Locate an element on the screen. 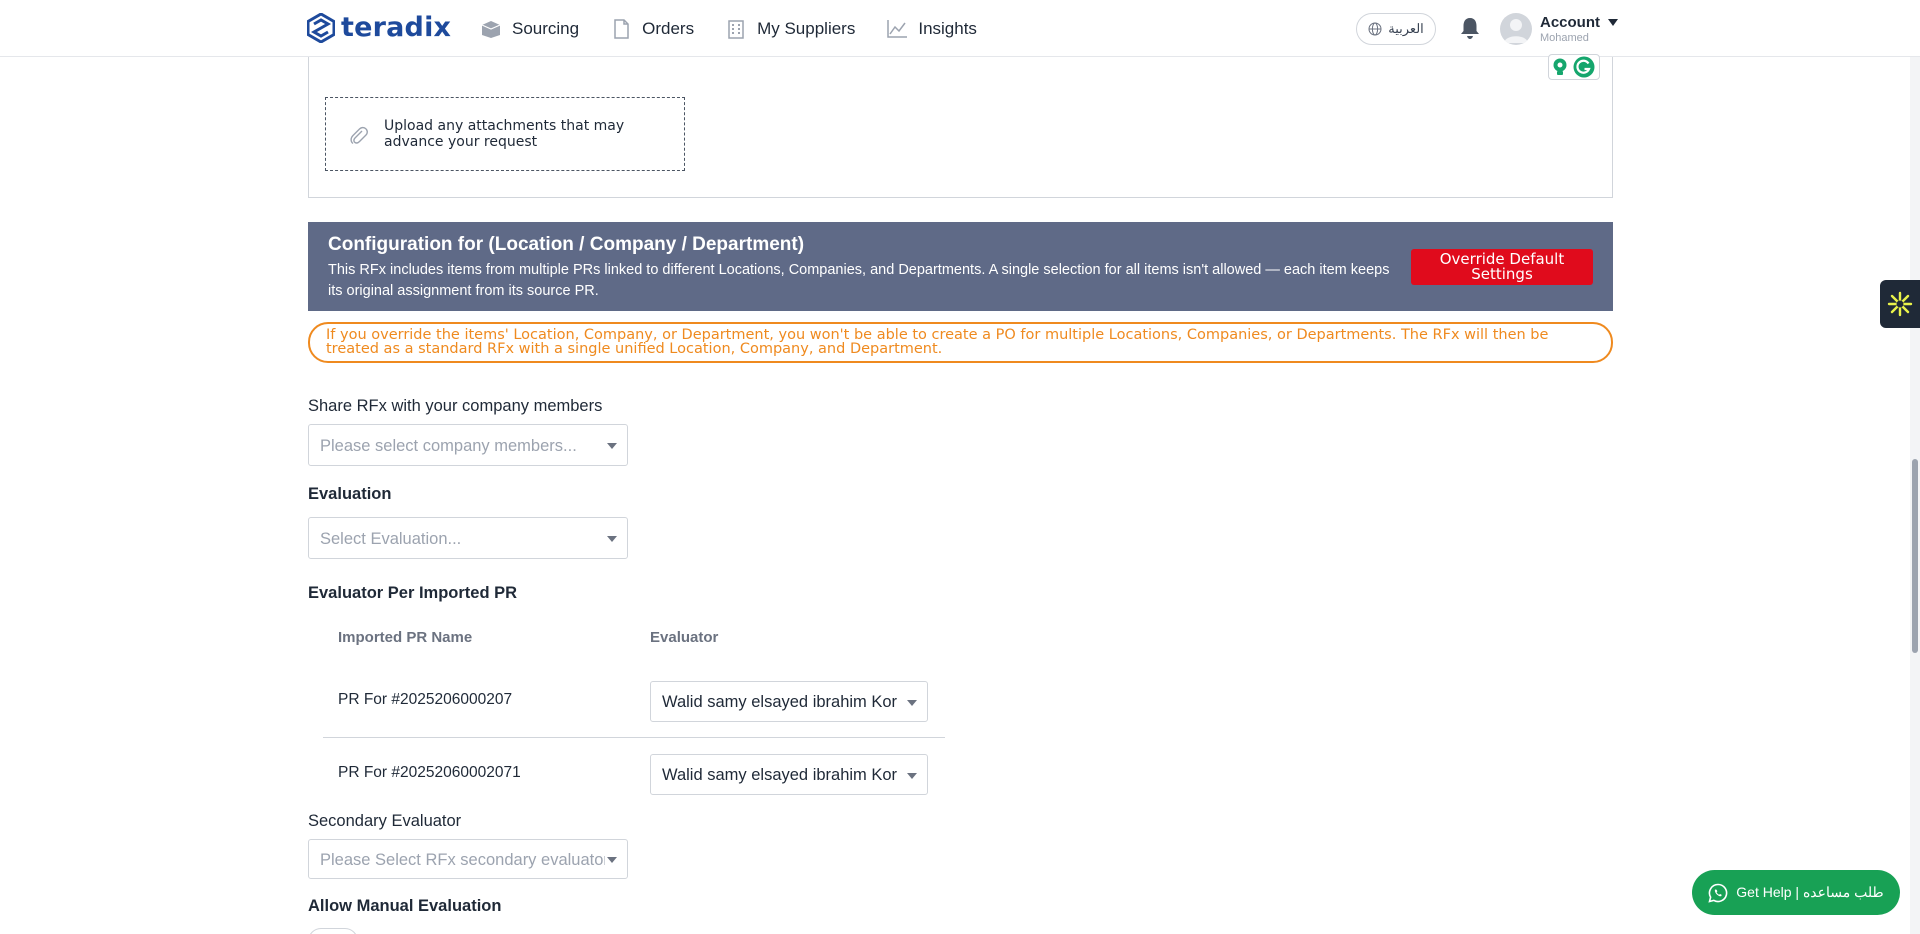  table-row-divider is located at coordinates (634, 737).